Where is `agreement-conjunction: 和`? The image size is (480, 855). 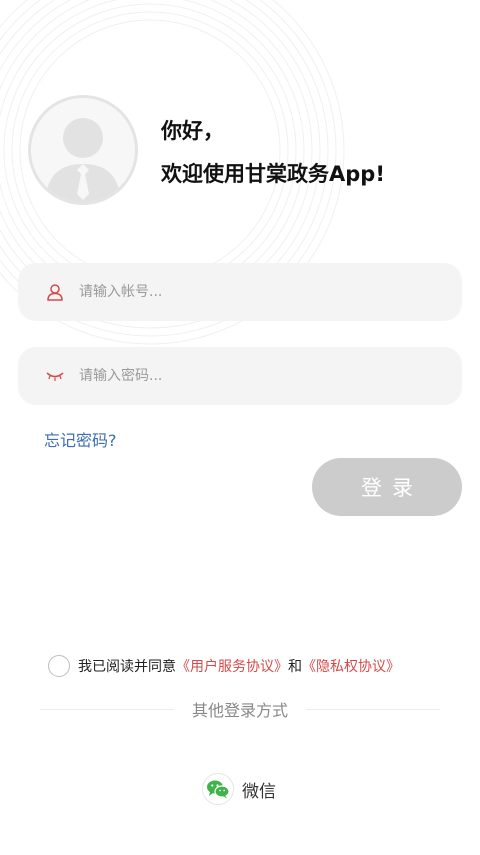 agreement-conjunction: 和 is located at coordinates (295, 667).